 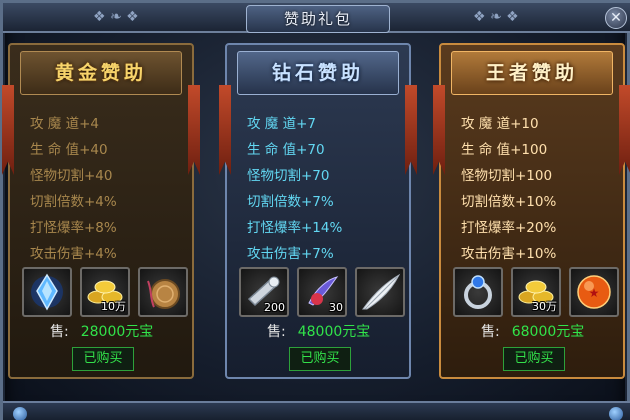 I want to click on dragon-ball-icon: ★, so click(x=594, y=292).